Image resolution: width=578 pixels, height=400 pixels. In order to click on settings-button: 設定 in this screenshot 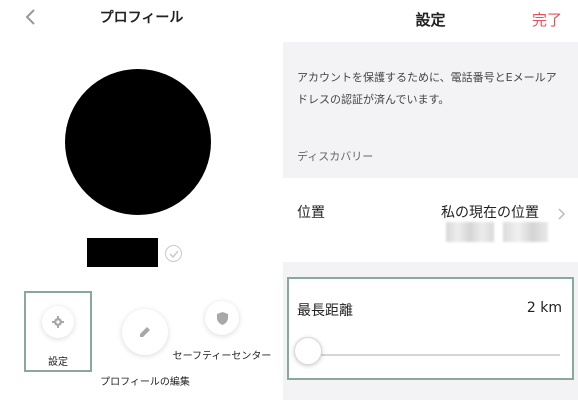, I will do `click(58, 331)`.